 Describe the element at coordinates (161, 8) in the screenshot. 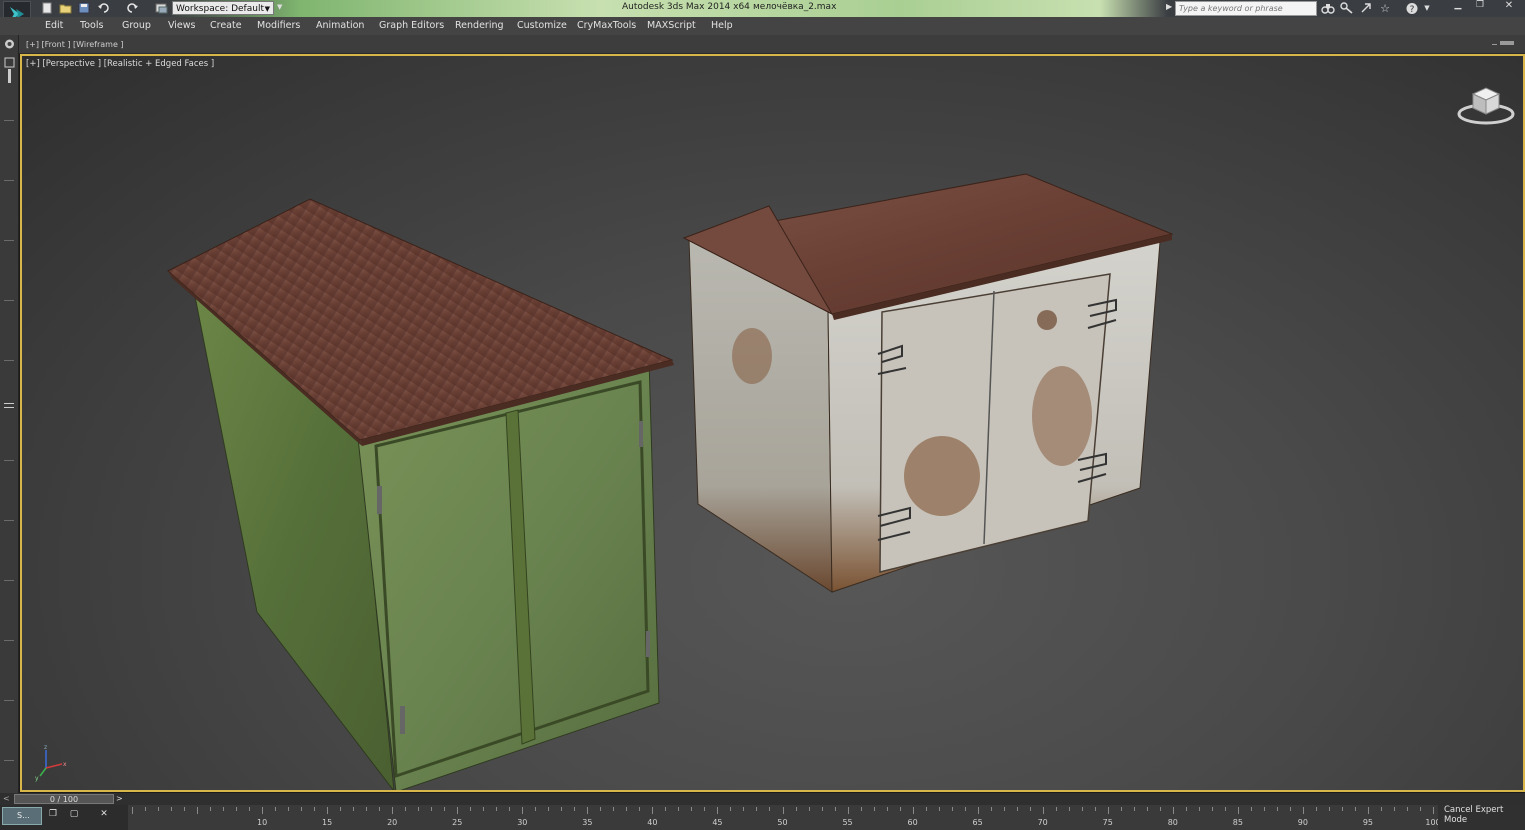

I see `project-folder-icon` at that location.